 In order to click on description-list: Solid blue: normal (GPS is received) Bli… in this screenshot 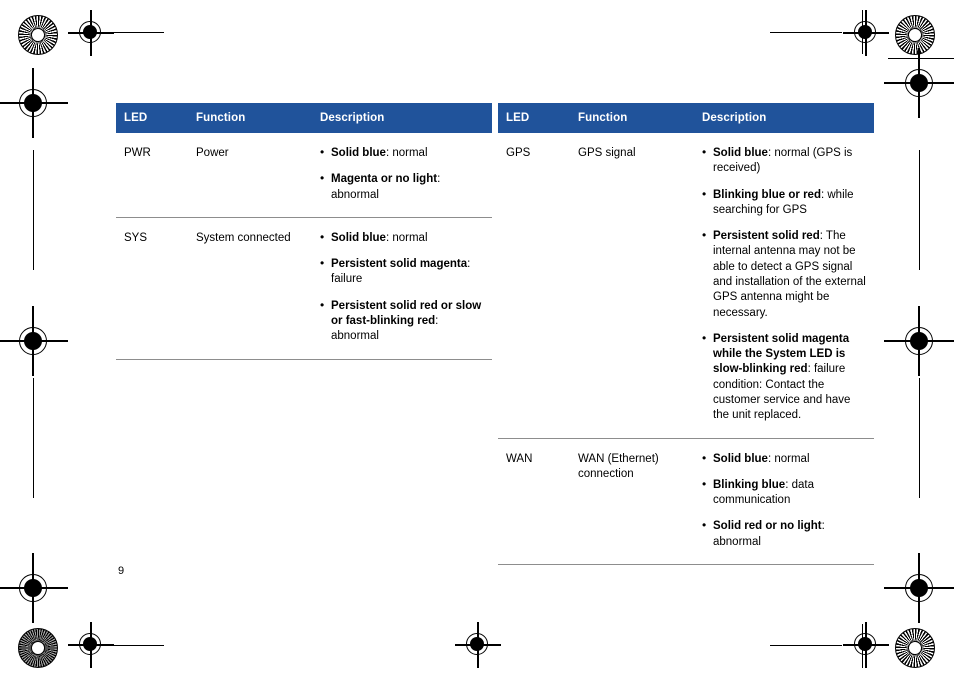, I will do `click(785, 284)`.